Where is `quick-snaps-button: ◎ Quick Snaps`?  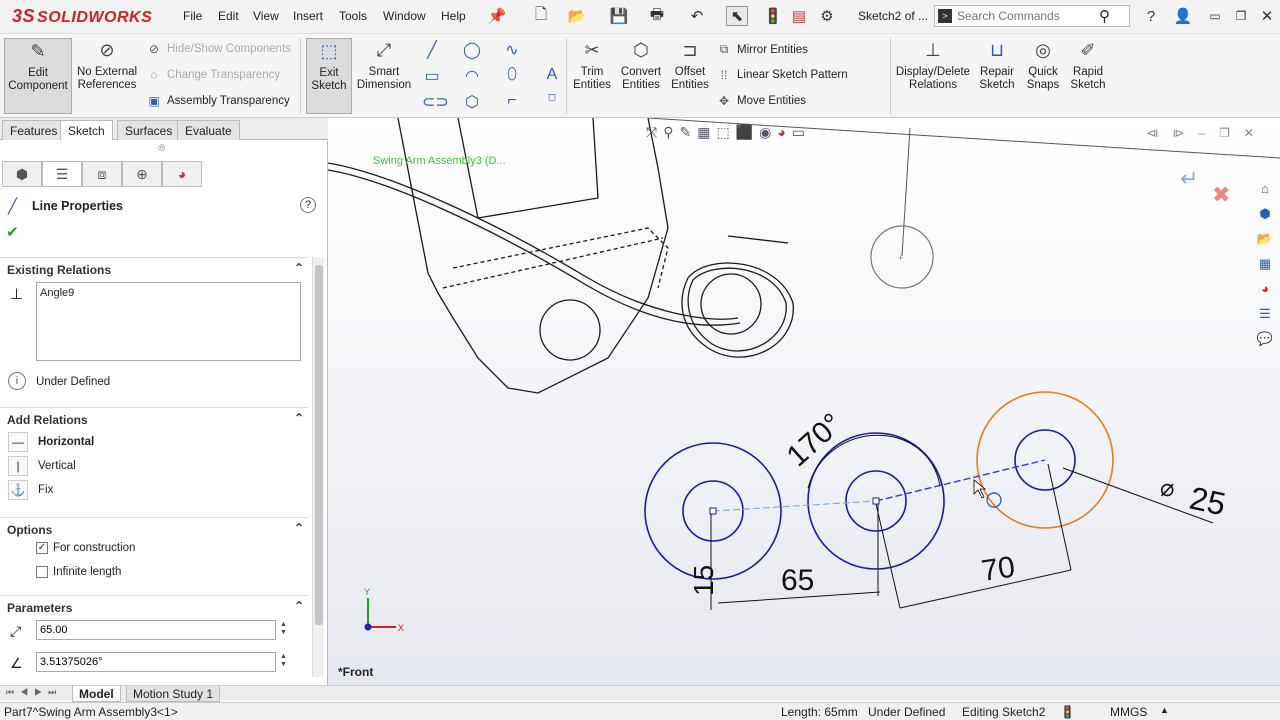
quick-snaps-button: ◎ Quick Snaps is located at coordinates (1043, 76).